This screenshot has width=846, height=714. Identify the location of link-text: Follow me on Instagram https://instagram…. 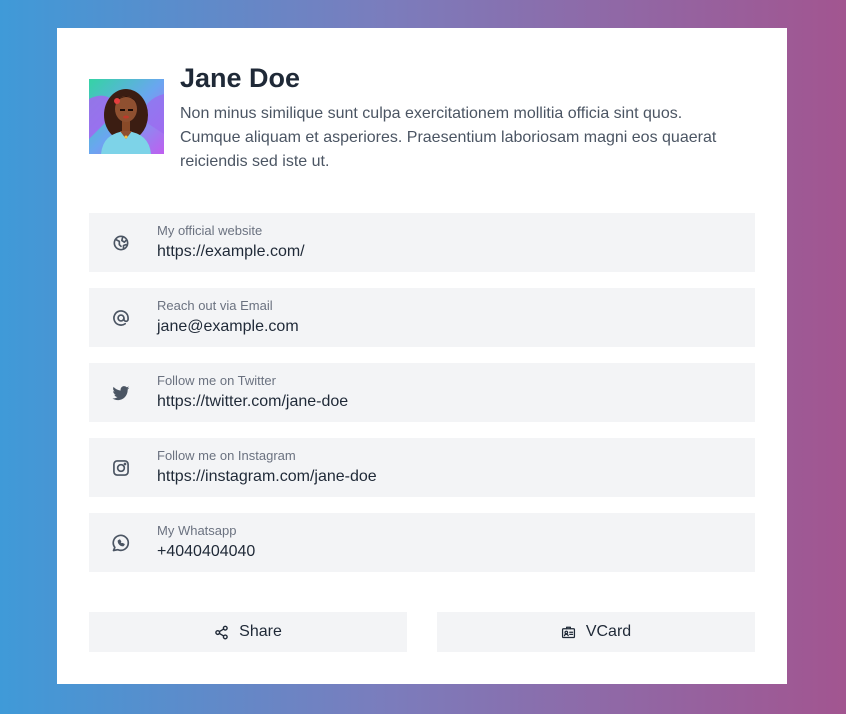
(267, 468).